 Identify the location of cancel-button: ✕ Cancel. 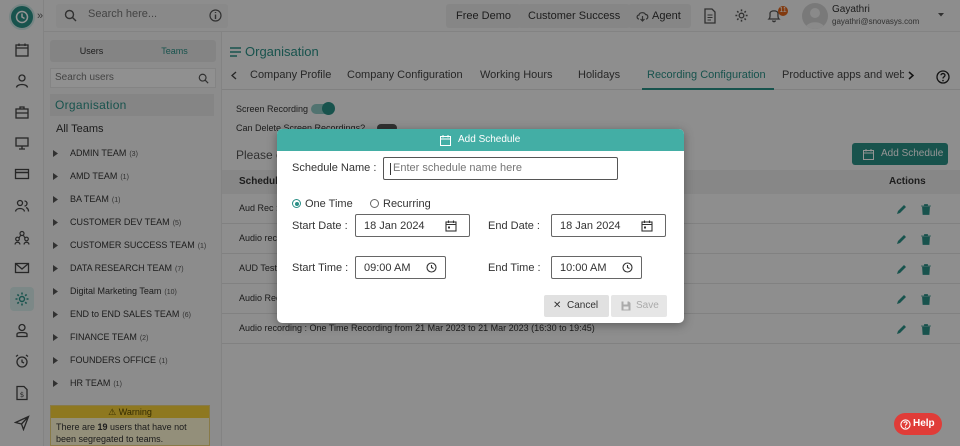
(576, 306).